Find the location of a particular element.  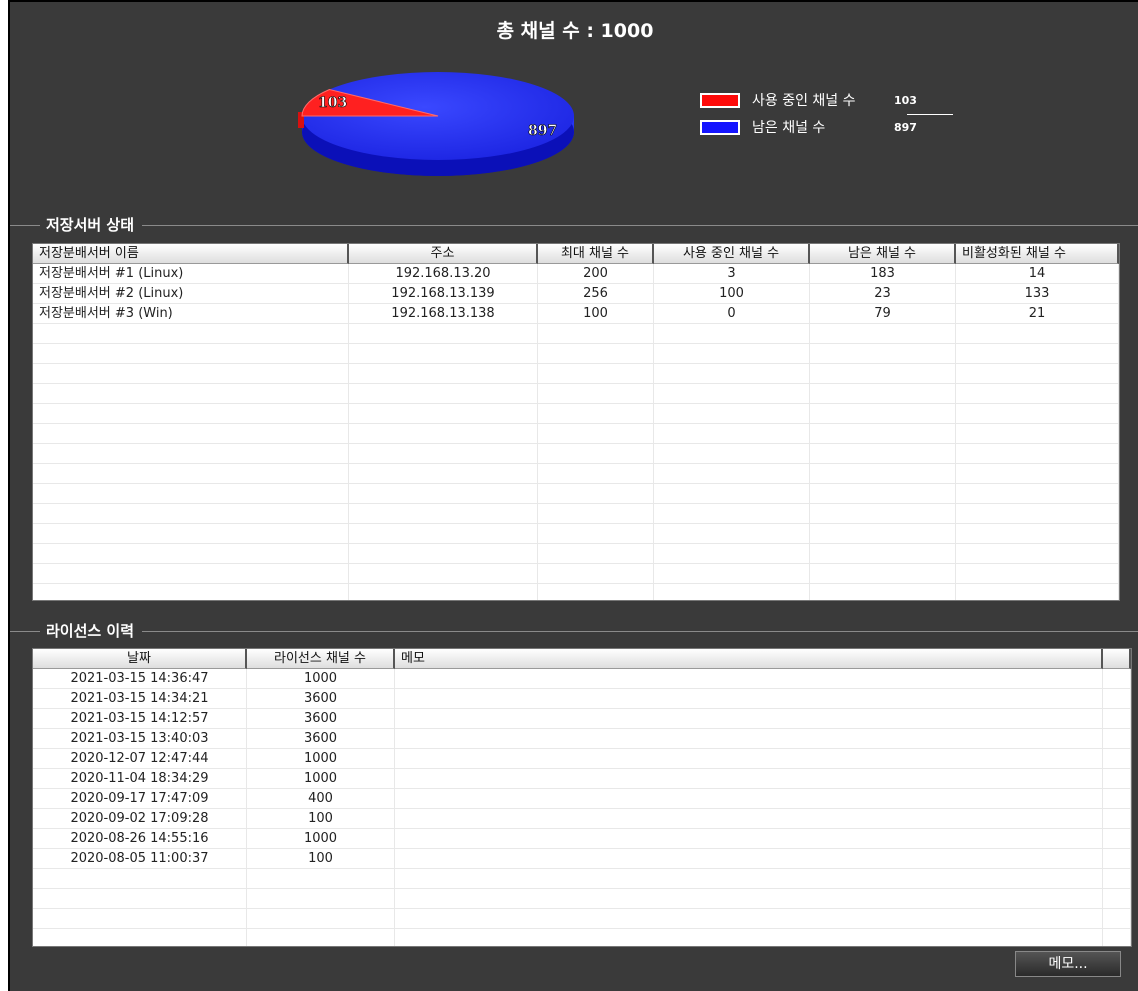

table-cell: 2020-09-02 17:09:28 is located at coordinates (140, 818).